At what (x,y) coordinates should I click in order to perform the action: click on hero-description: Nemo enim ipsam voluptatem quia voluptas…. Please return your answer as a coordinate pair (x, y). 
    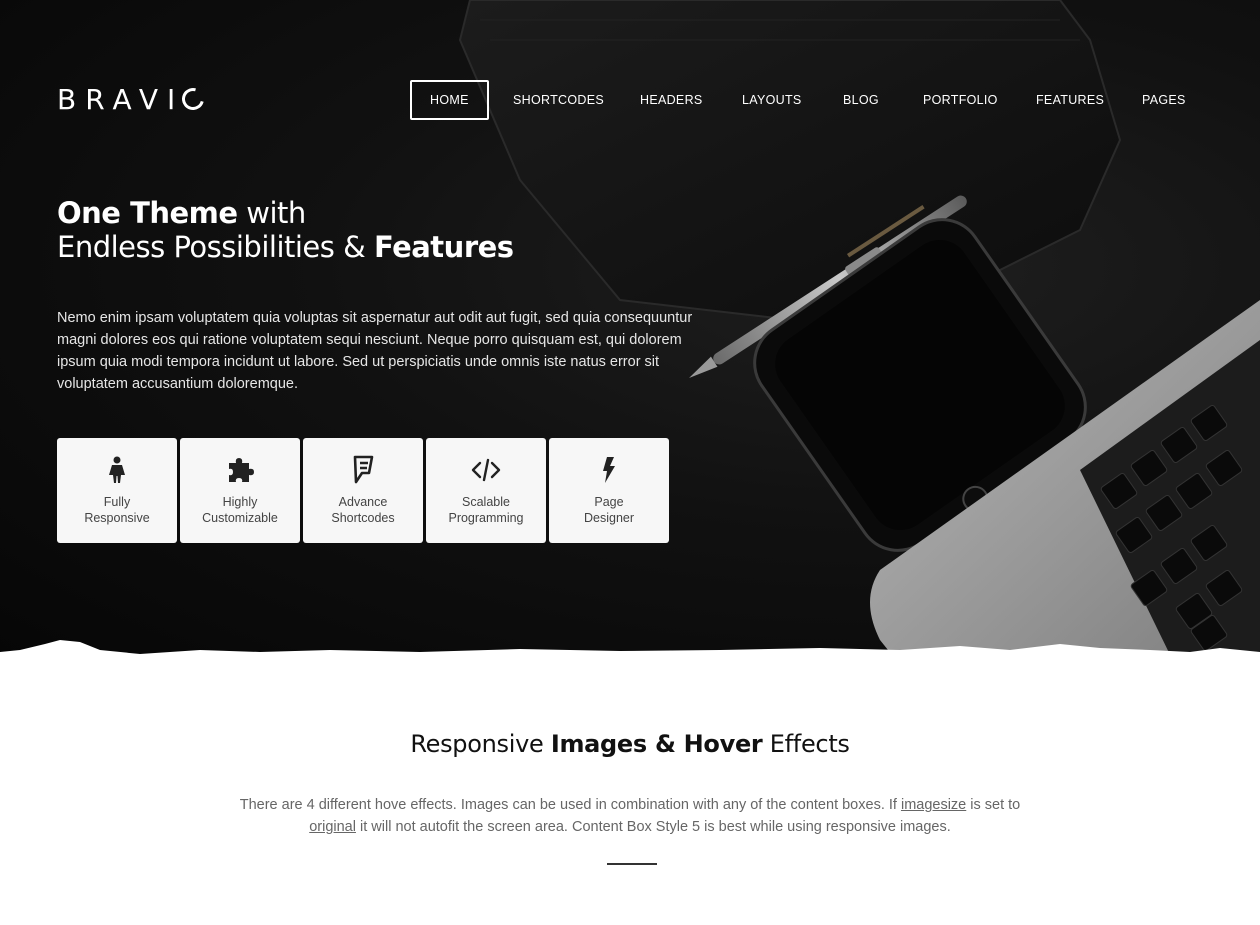
    Looking at the image, I should click on (375, 351).